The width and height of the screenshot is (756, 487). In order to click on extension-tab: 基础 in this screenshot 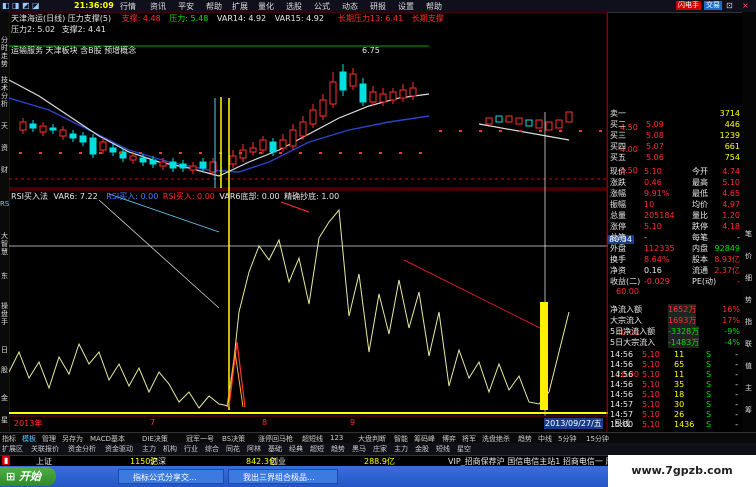, I will do `click(275, 449)`.